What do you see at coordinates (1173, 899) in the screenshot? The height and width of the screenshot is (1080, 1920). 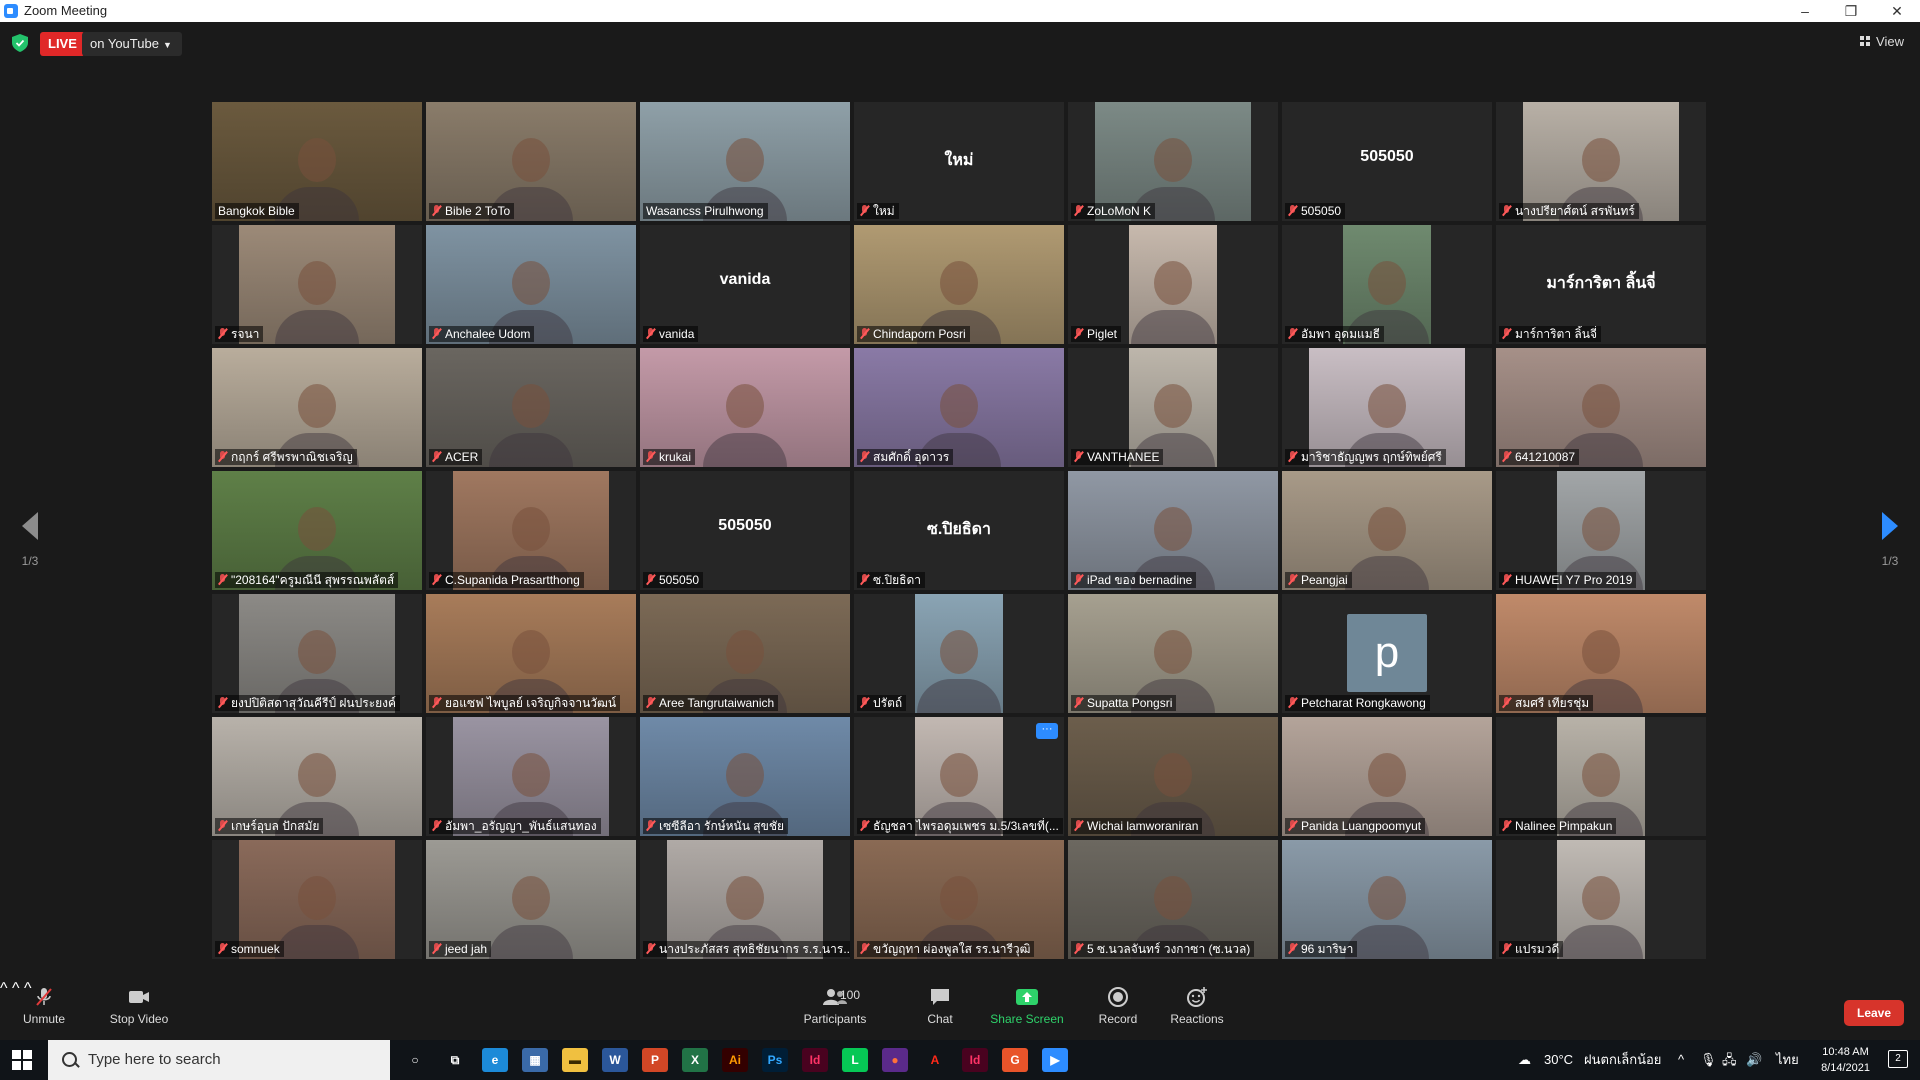 I see `participant-tile: 5 ซ.นวลจันทร์ วงกาซา (ซ.นวล)` at bounding box center [1173, 899].